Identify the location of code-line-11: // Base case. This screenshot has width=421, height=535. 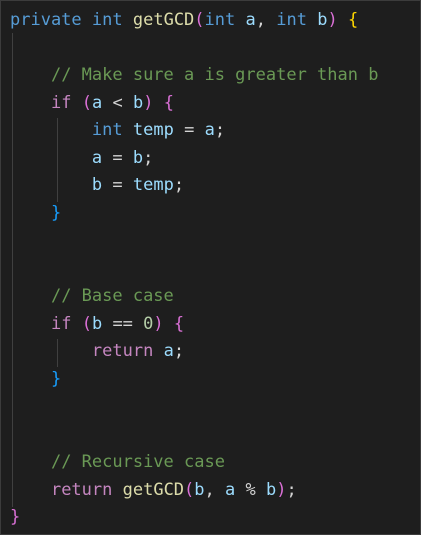
(92, 296).